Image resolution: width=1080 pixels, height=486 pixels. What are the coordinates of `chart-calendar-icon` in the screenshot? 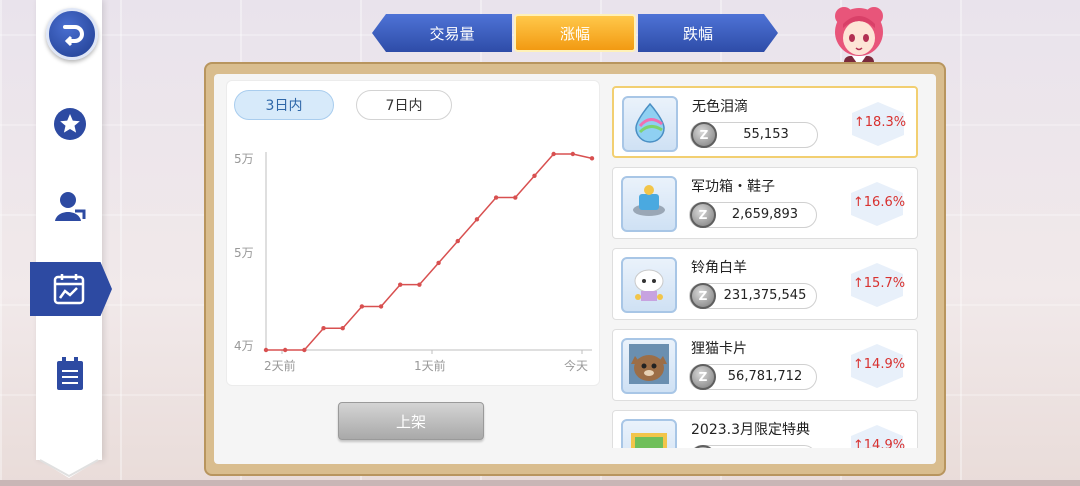 It's located at (69, 289).